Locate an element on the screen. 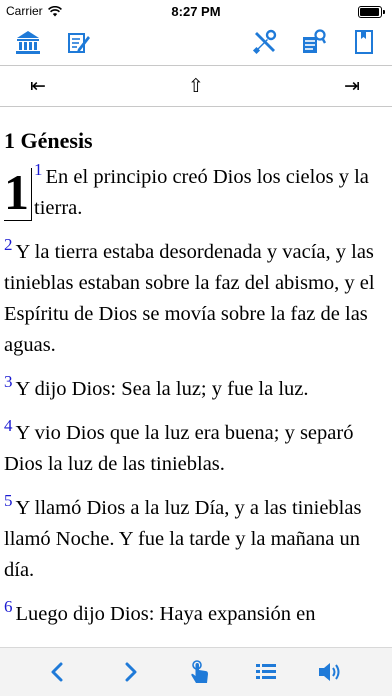 Image resolution: width=392 pixels, height=696 pixels. chapter-nav: ⇤ ⇧ ⇥ is located at coordinates (196, 87).